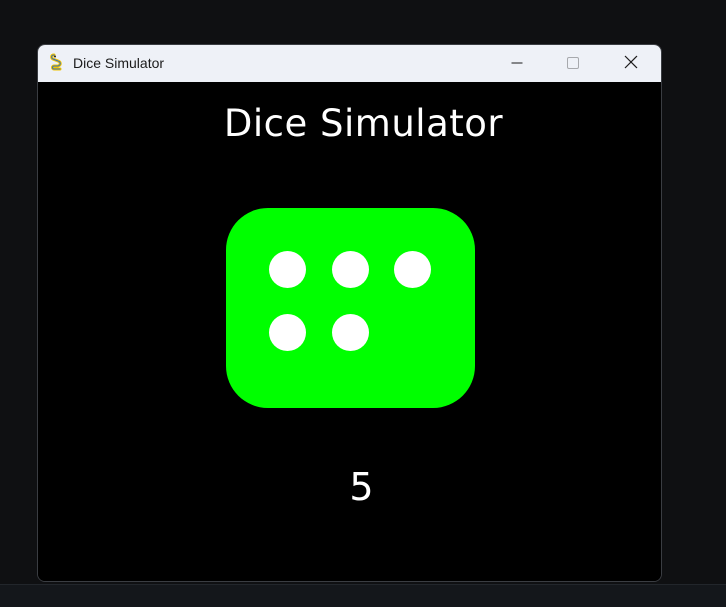 The width and height of the screenshot is (726, 607). Describe the element at coordinates (350, 308) in the screenshot. I see `die-face` at that location.